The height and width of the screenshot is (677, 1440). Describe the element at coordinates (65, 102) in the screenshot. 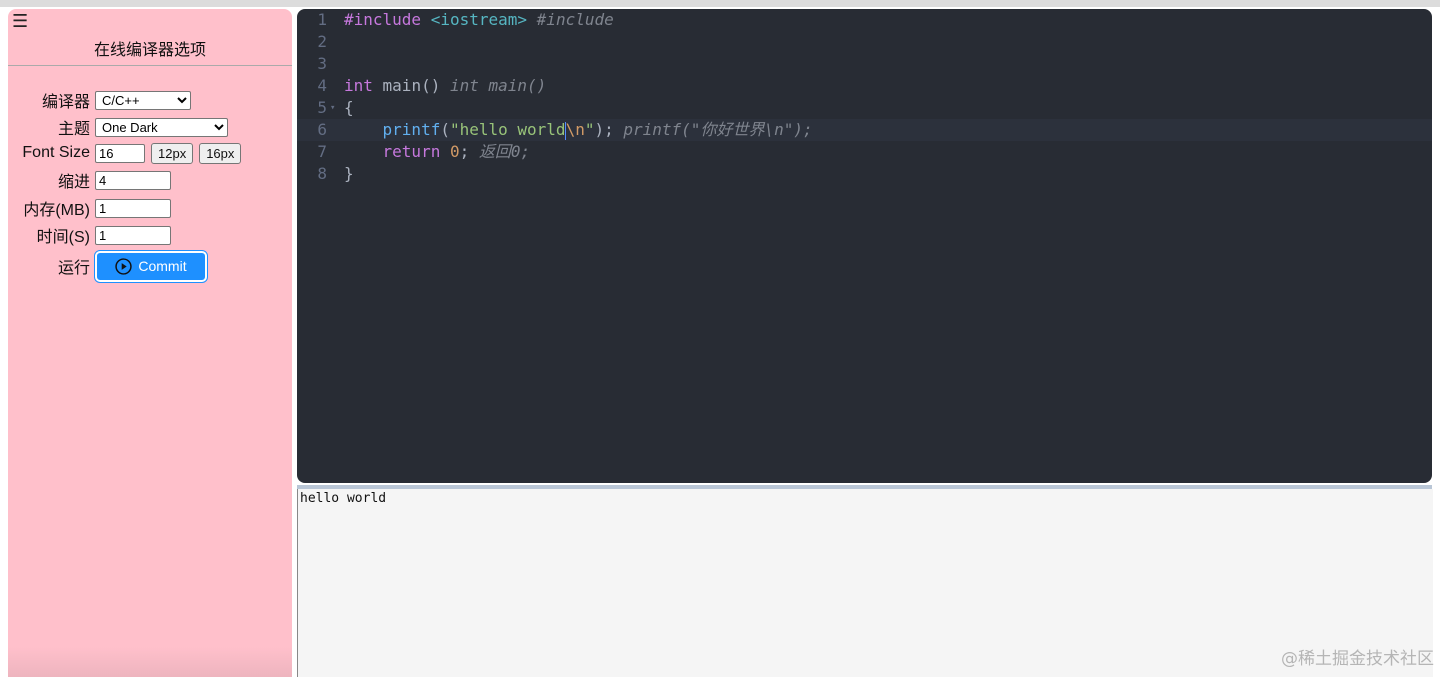

I see `compiler-label: 编译器` at that location.